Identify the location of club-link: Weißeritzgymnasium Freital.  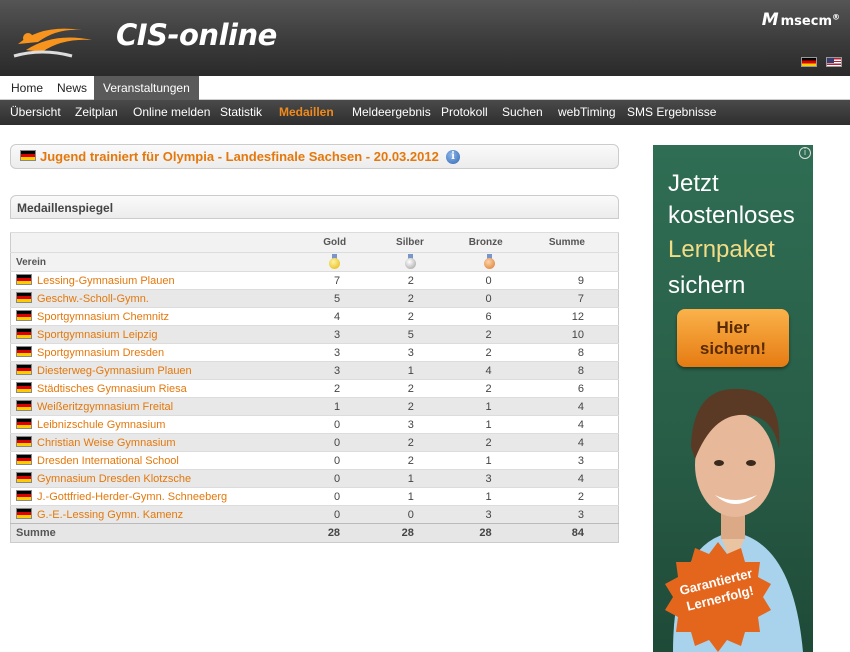
(105, 407).